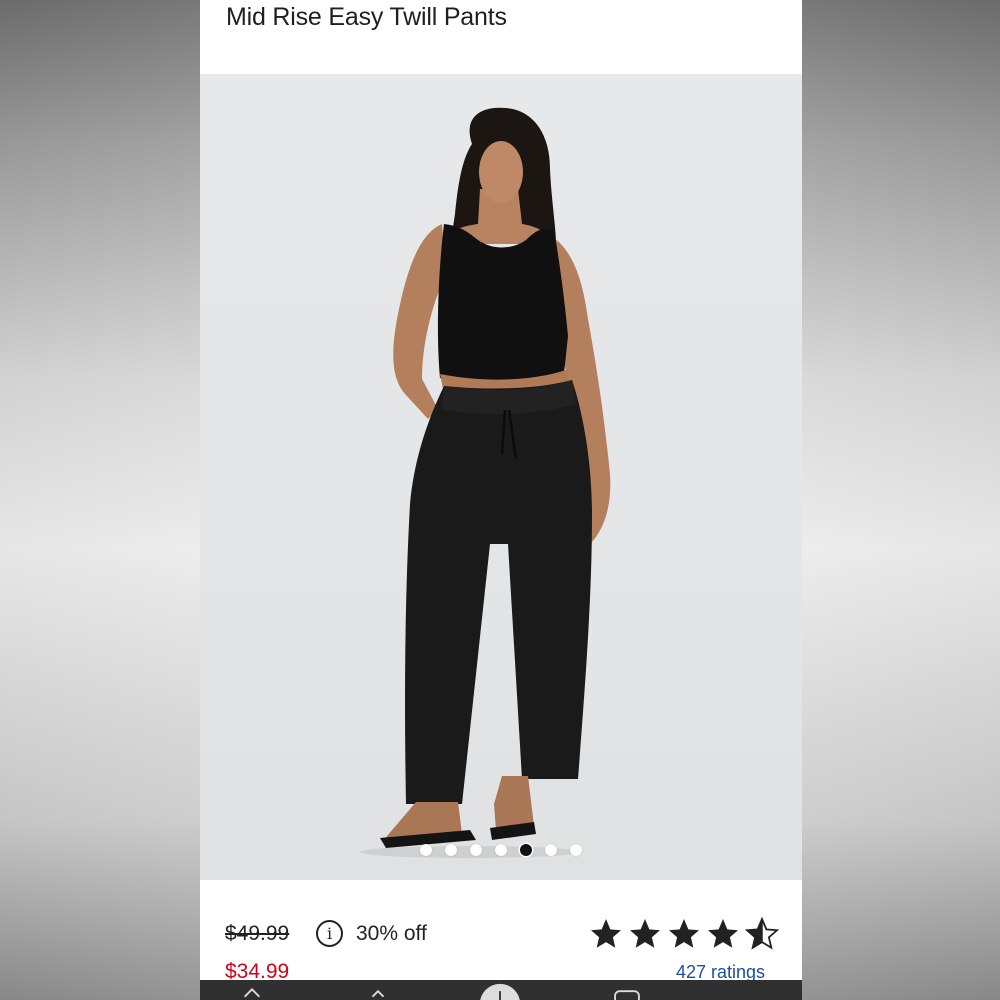  I want to click on model-face, so click(501, 172).